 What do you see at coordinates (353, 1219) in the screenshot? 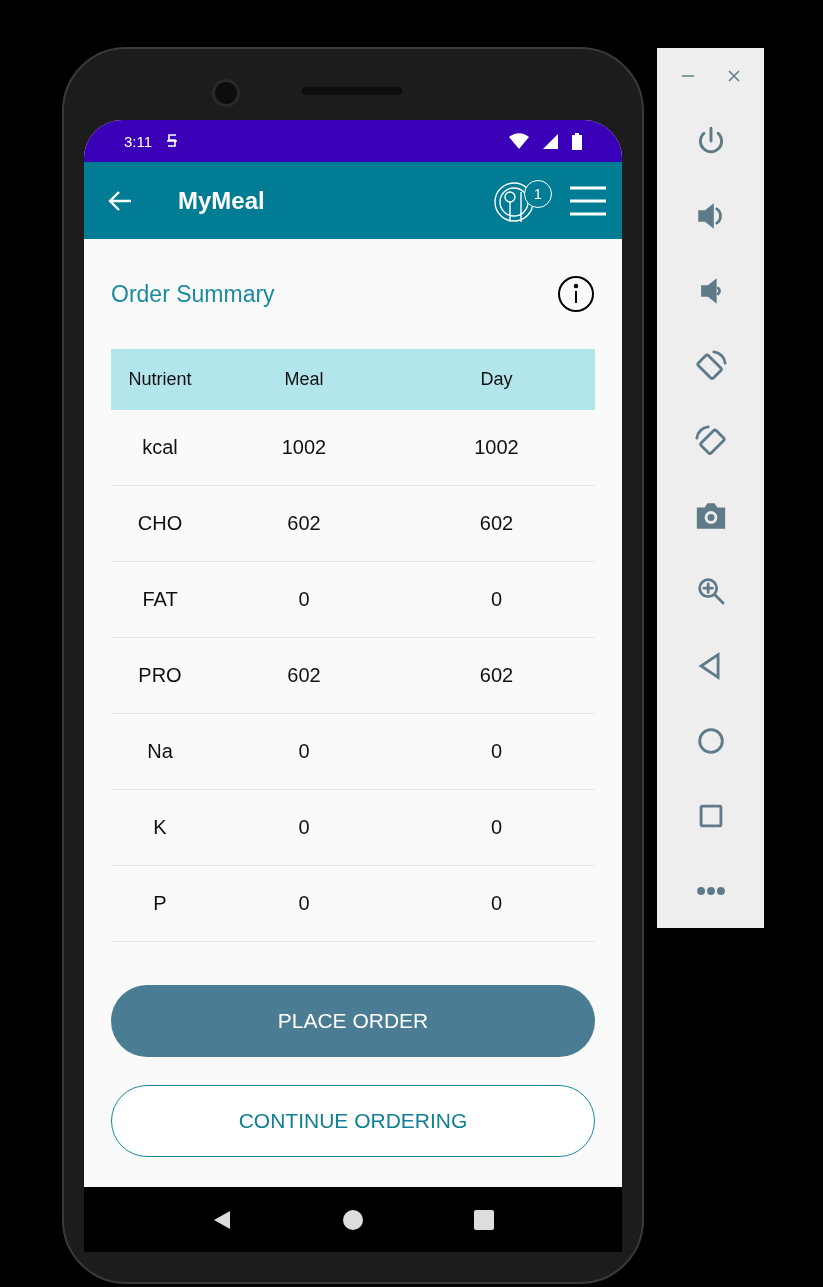
I see `home-icon` at bounding box center [353, 1219].